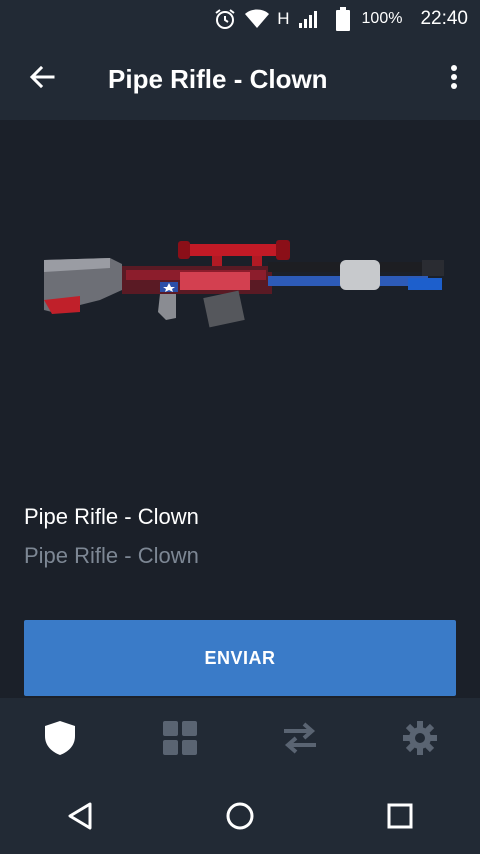 Image resolution: width=480 pixels, height=854 pixels. What do you see at coordinates (240, 658) in the screenshot?
I see `send-button: ENVIAR` at bounding box center [240, 658].